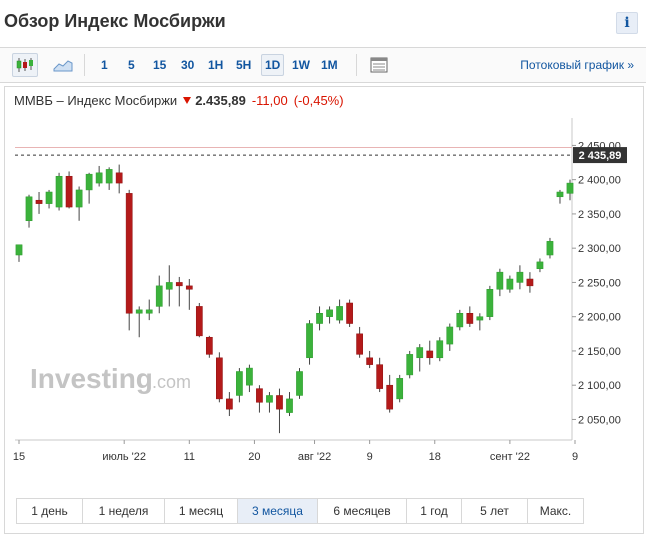  I want to click on price-change: -11,00, so click(269, 100).